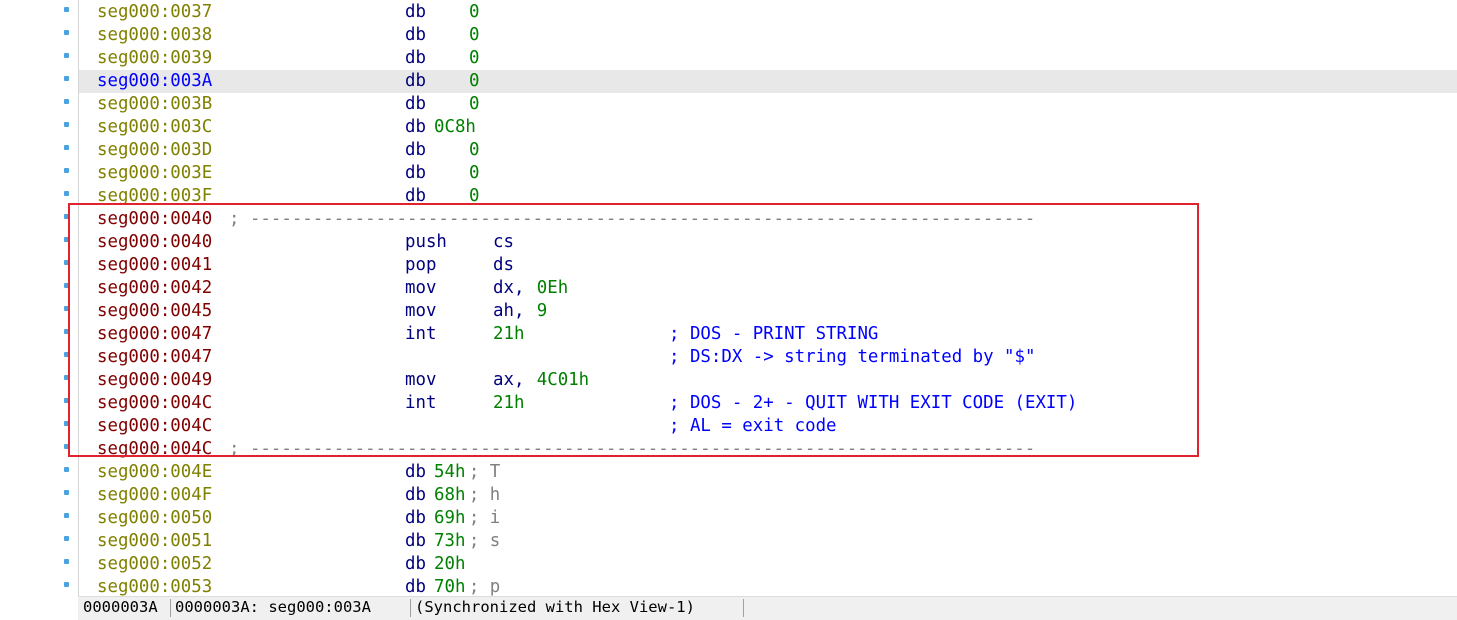 The image size is (1457, 620). Describe the element at coordinates (768, 127) in the screenshot. I see `listing-row: seg000:003C db 0C8h` at that location.